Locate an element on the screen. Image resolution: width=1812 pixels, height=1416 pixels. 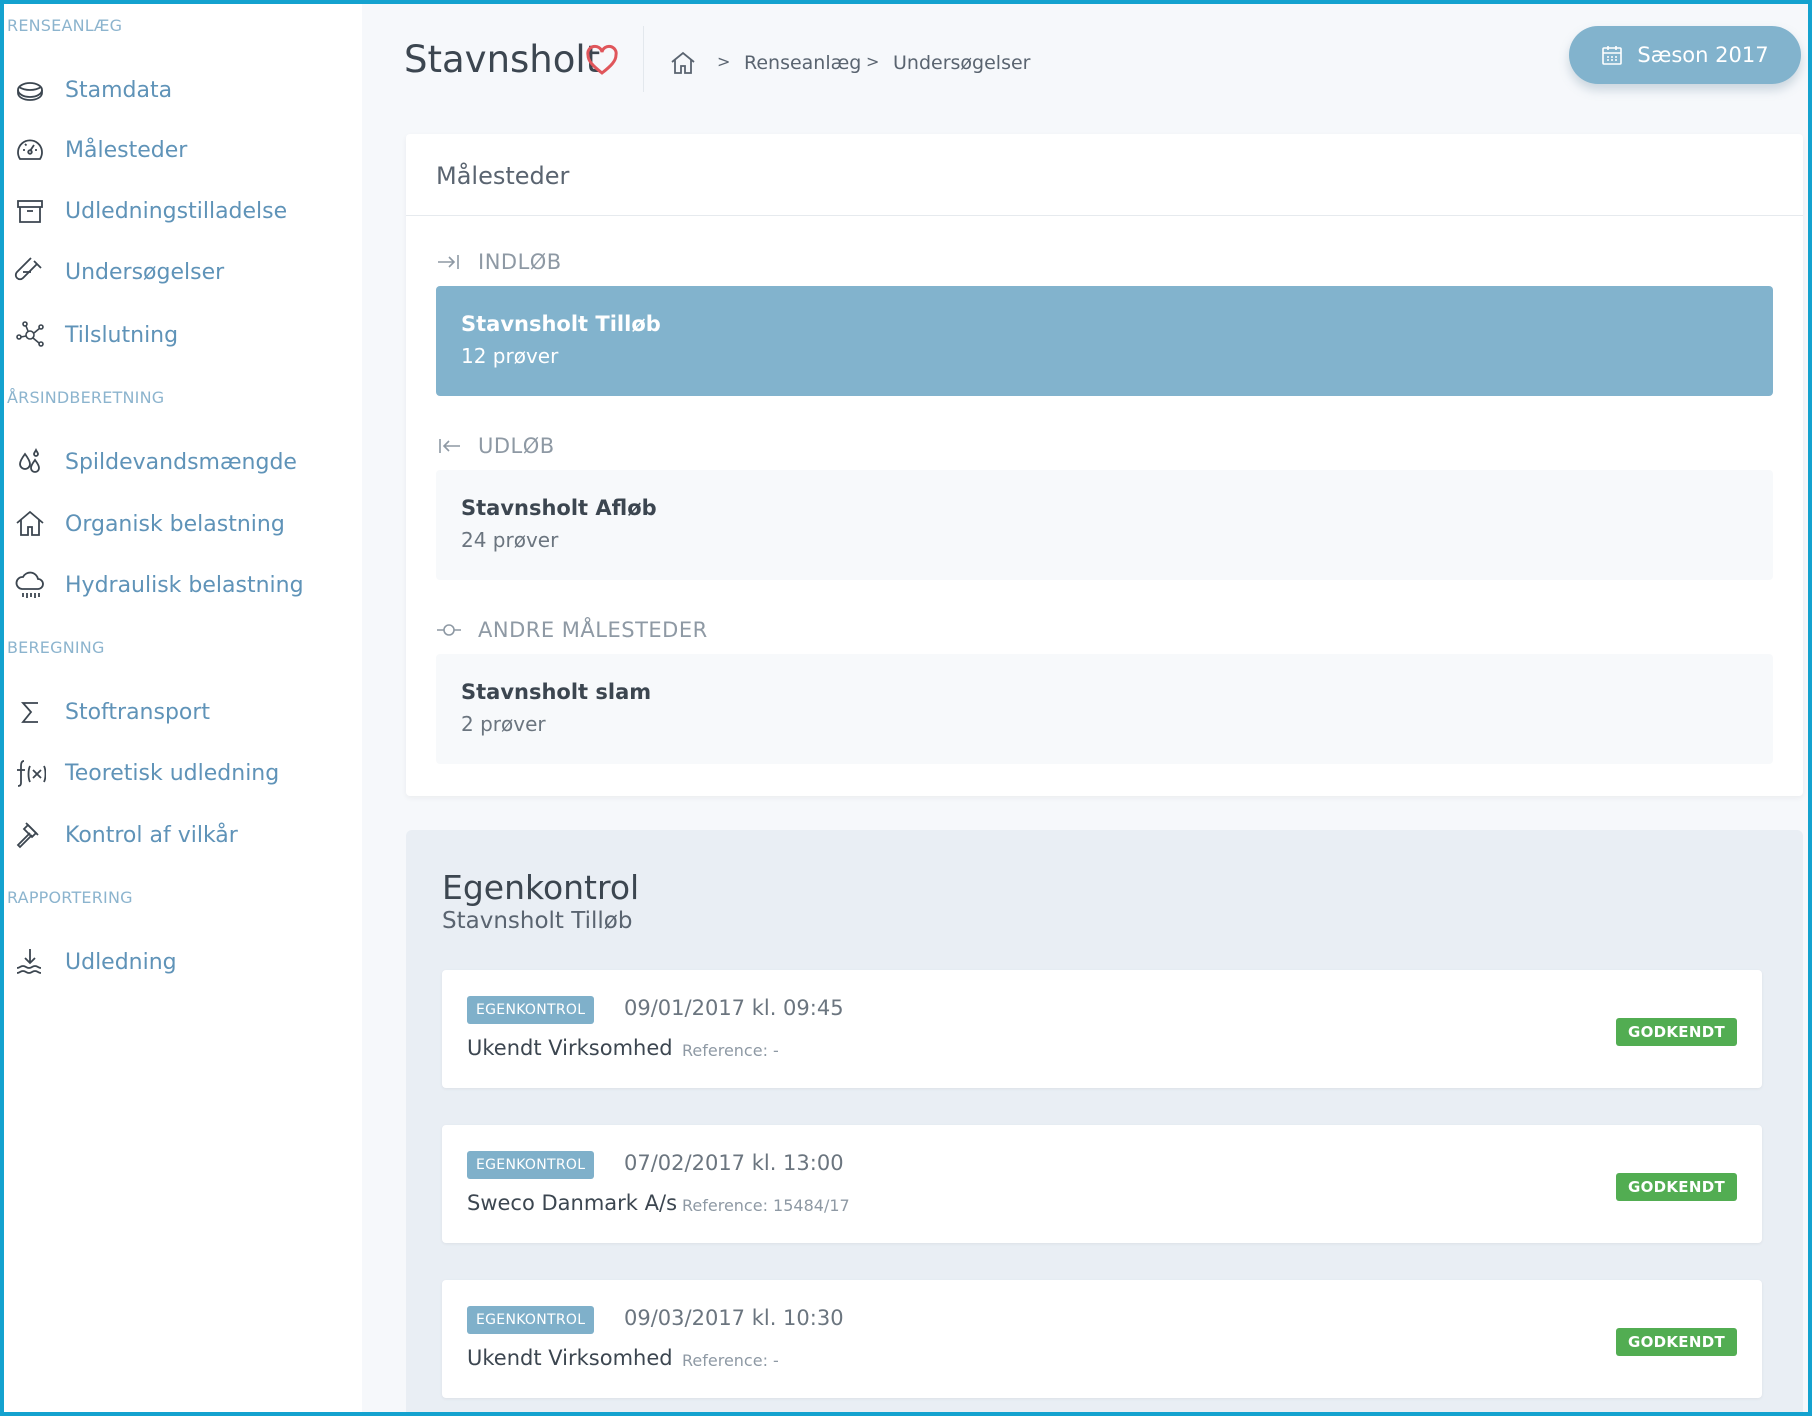
group-label-indlob: INDLØB is located at coordinates (499, 262).